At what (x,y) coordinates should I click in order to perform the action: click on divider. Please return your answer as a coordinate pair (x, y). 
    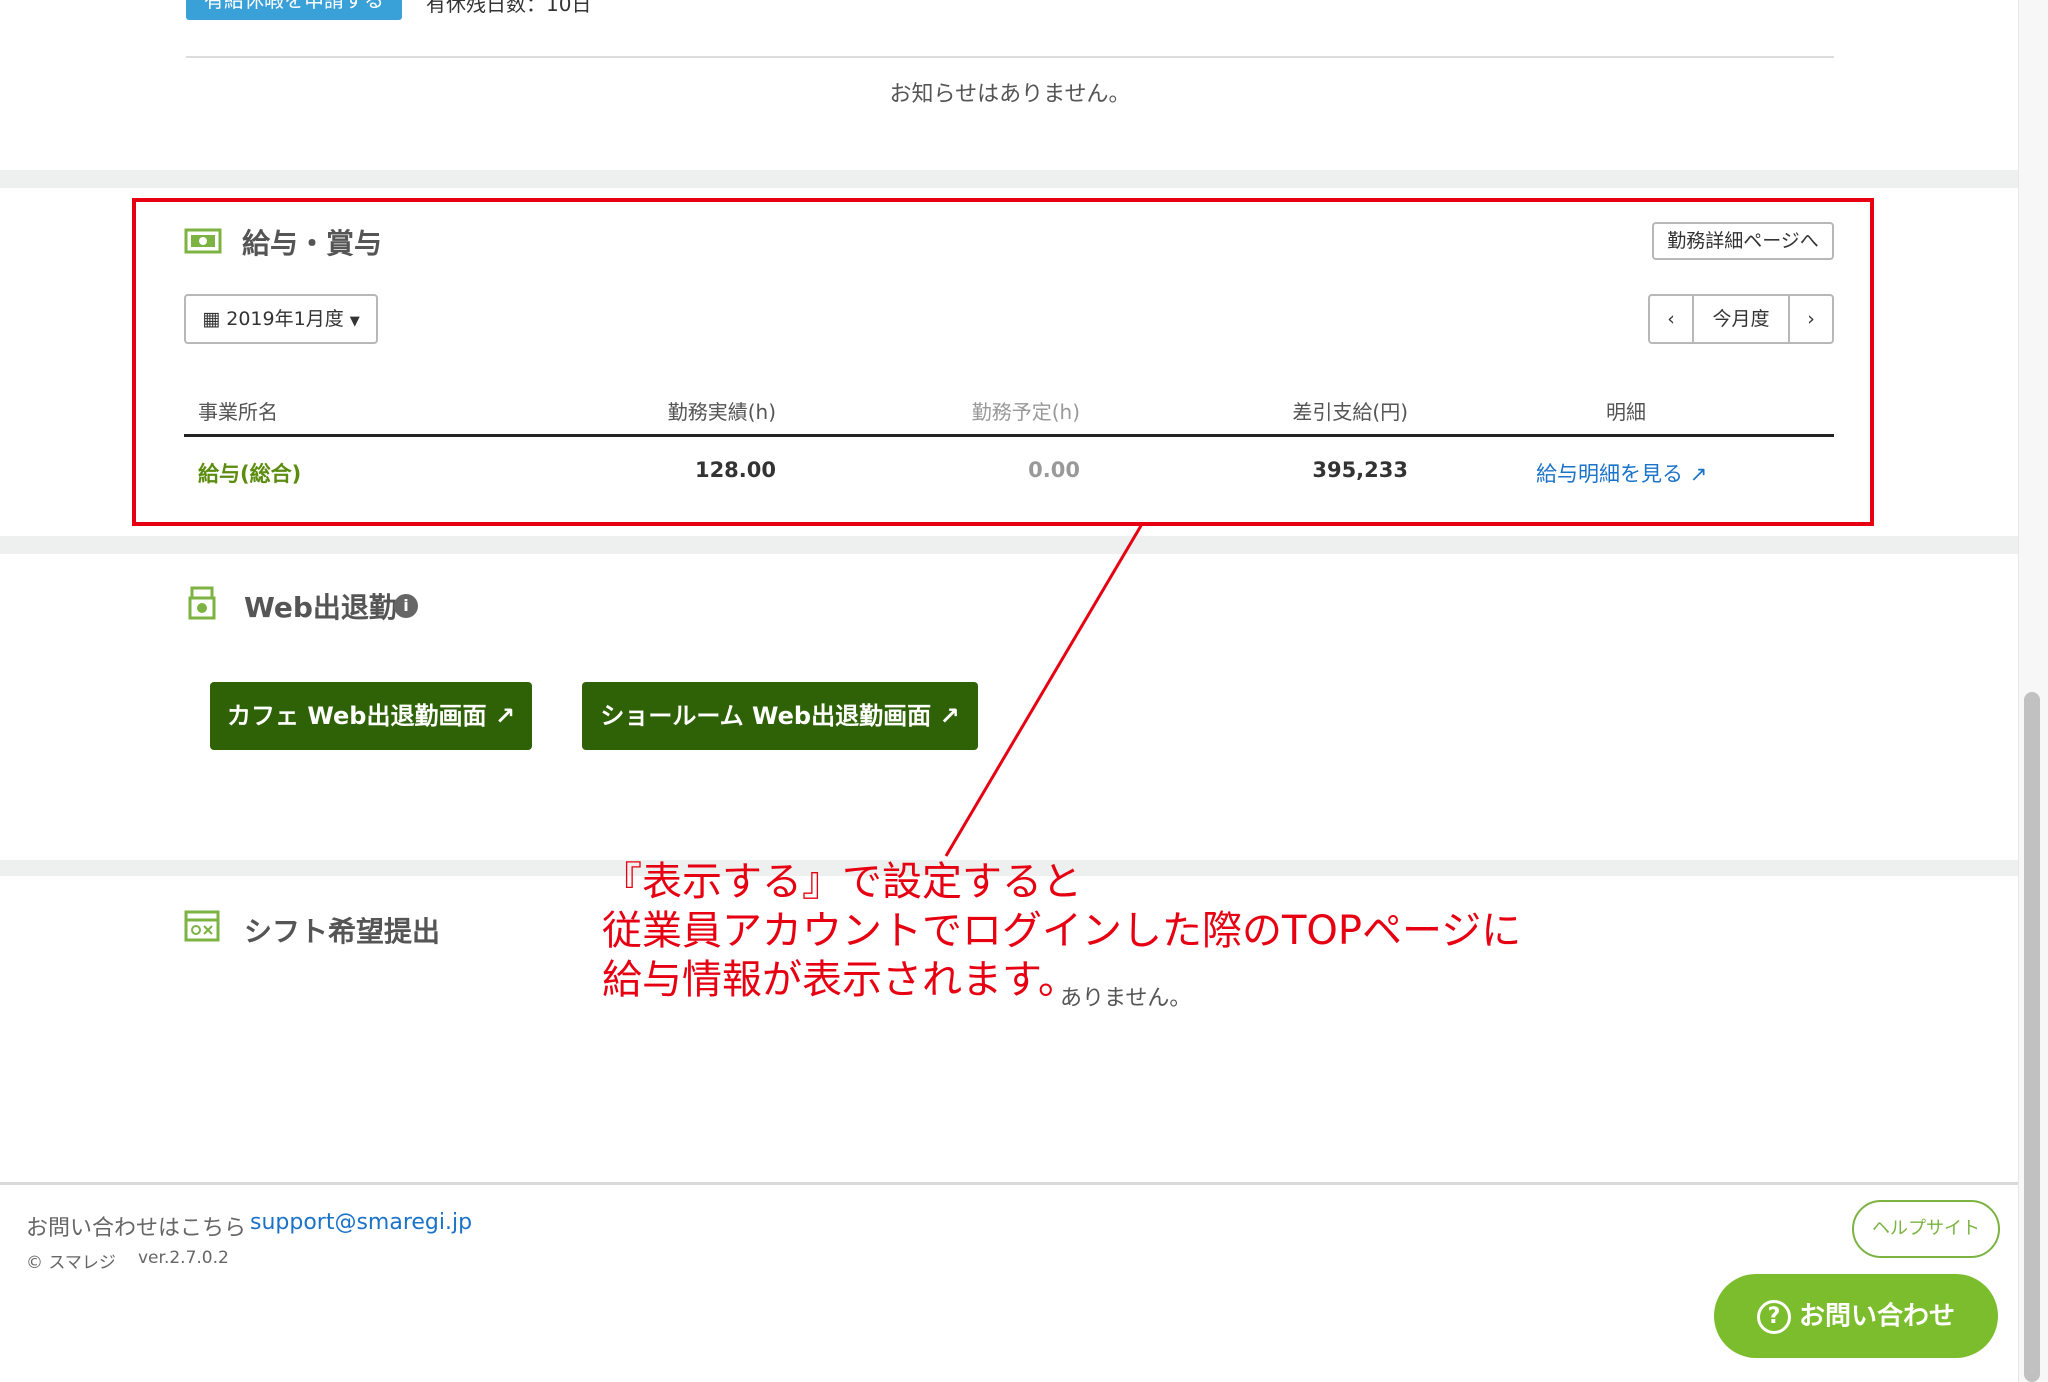
    Looking at the image, I should click on (1010, 57).